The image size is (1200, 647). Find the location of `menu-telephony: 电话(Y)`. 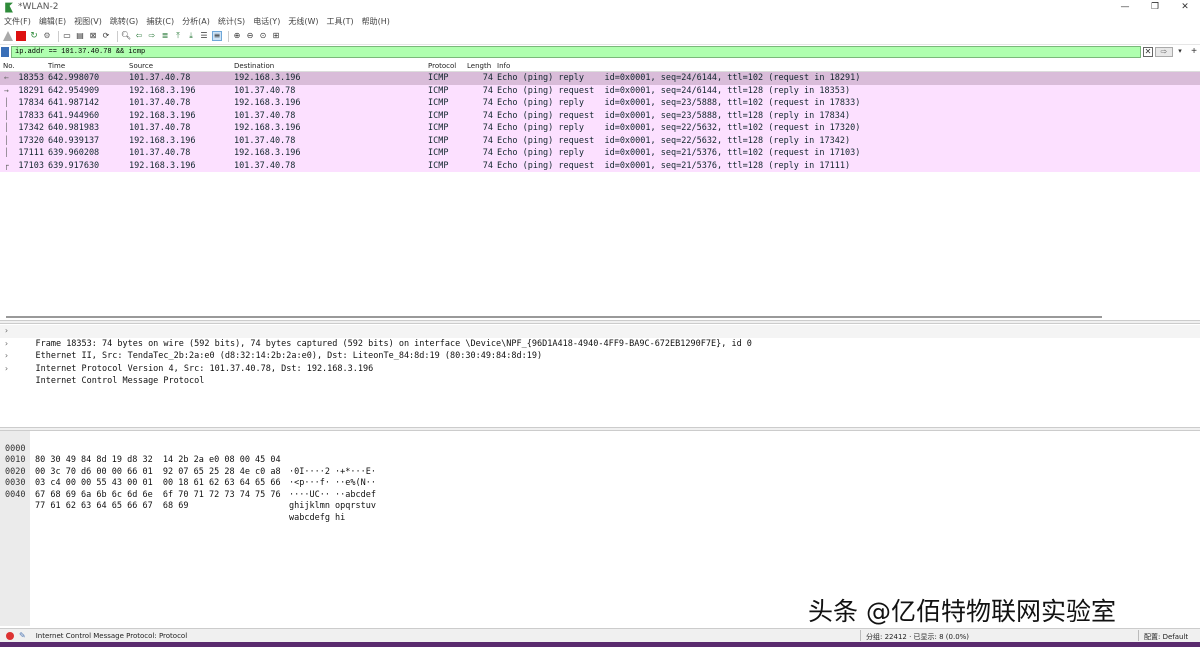

menu-telephony: 电话(Y) is located at coordinates (266, 21).